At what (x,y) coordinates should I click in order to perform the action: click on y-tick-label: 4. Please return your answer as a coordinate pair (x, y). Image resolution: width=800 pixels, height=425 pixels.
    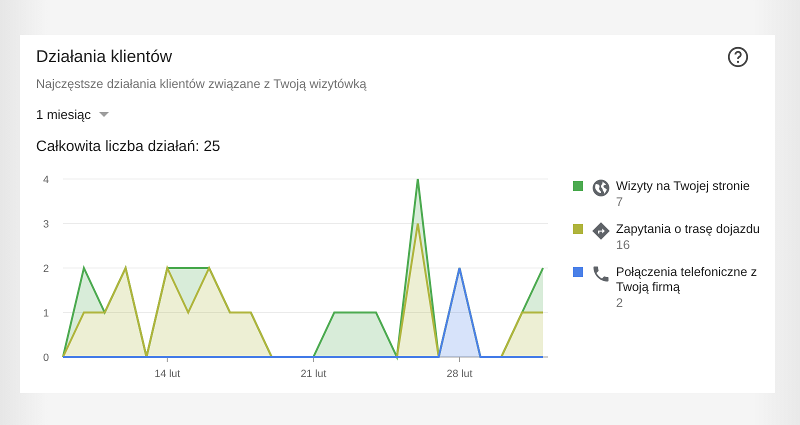
    Looking at the image, I should click on (46, 180).